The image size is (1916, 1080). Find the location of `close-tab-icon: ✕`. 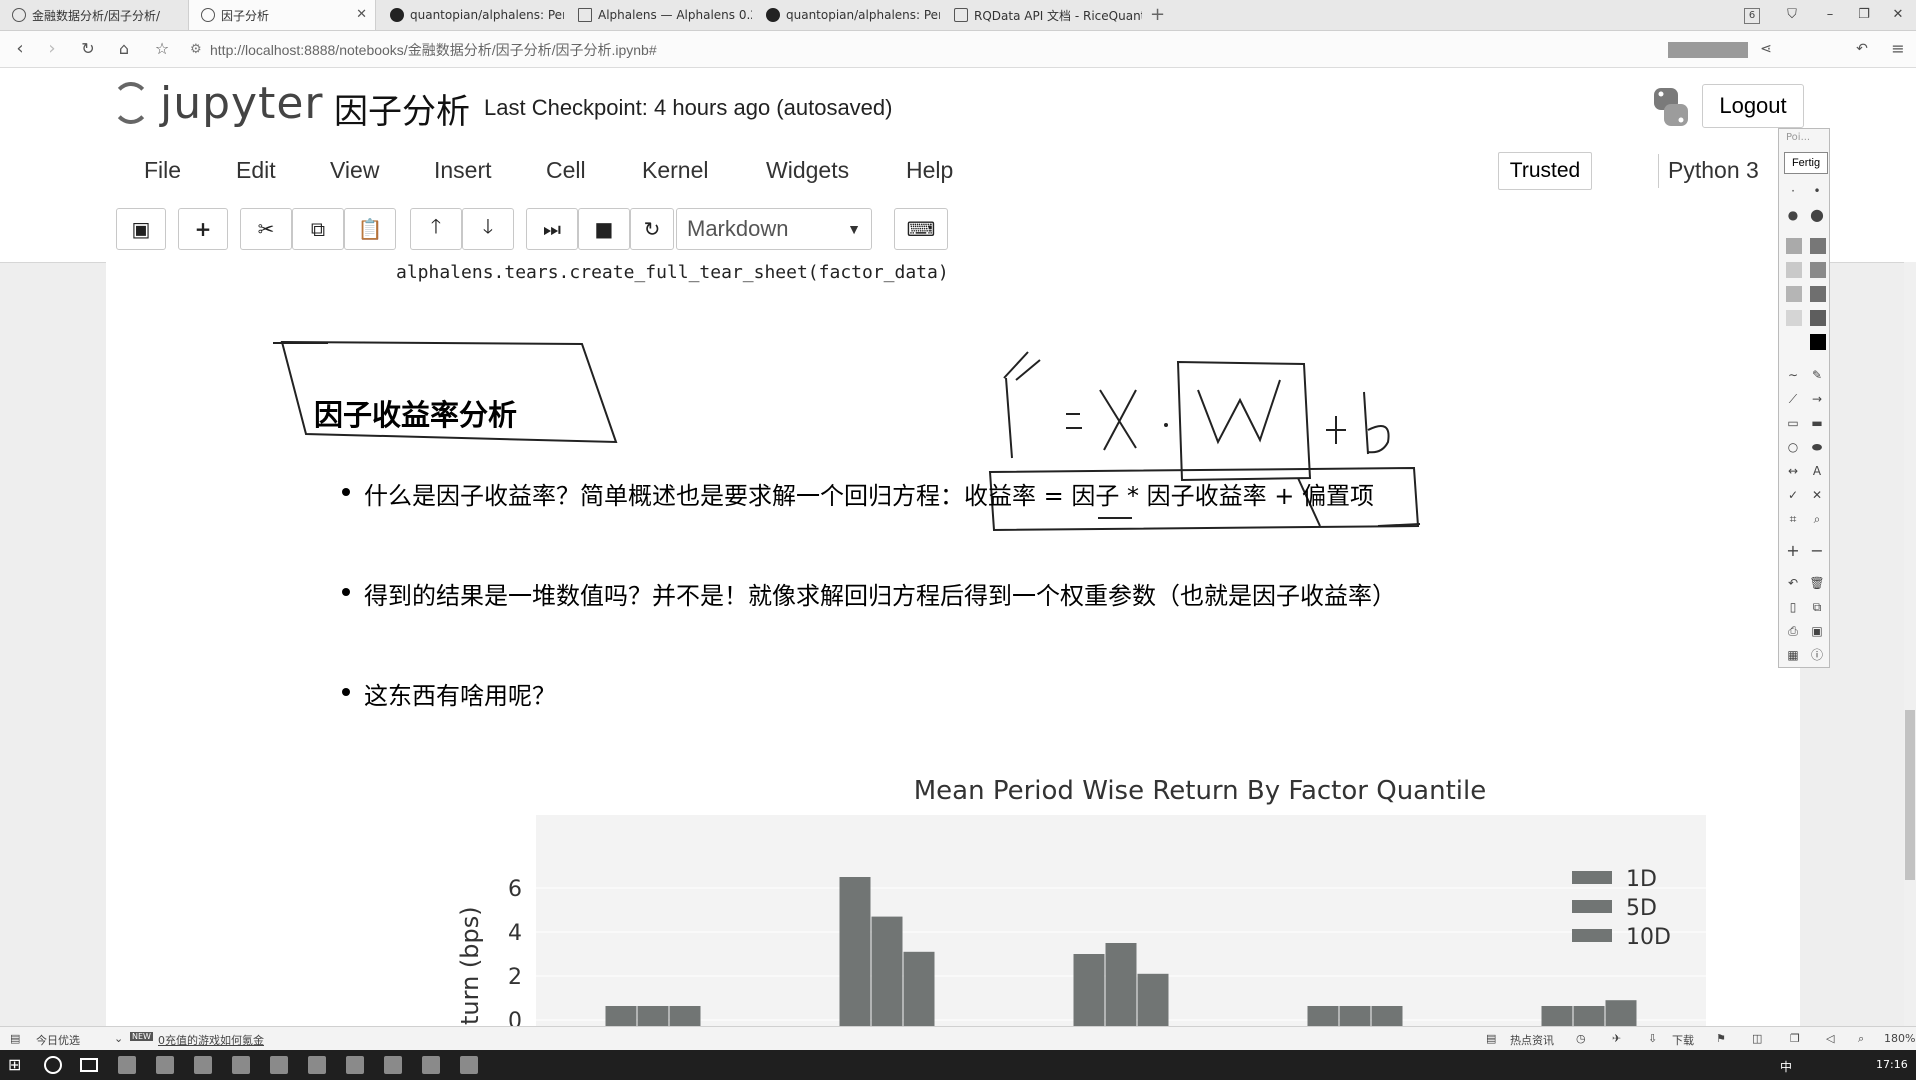

close-tab-icon: ✕ is located at coordinates (361, 14).